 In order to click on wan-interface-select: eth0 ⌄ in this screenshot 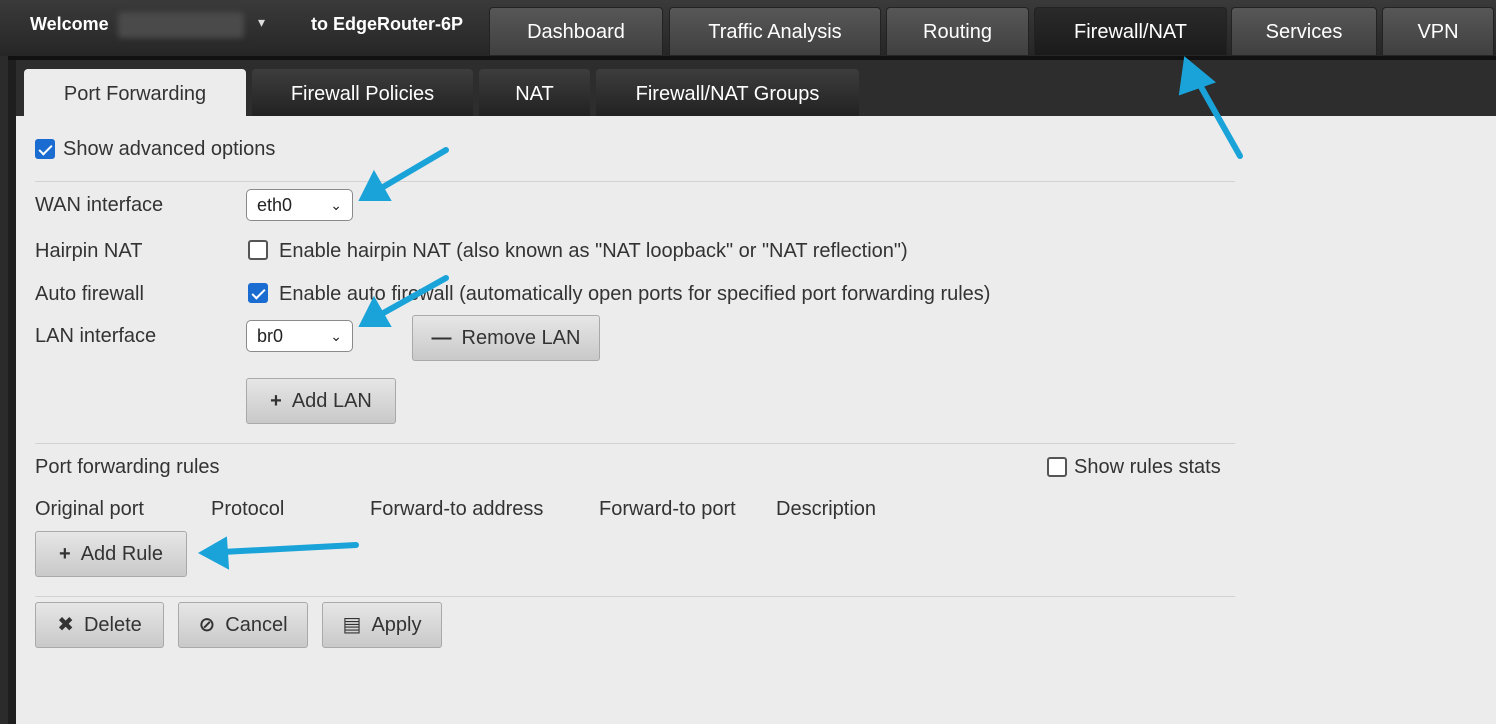, I will do `click(299, 205)`.